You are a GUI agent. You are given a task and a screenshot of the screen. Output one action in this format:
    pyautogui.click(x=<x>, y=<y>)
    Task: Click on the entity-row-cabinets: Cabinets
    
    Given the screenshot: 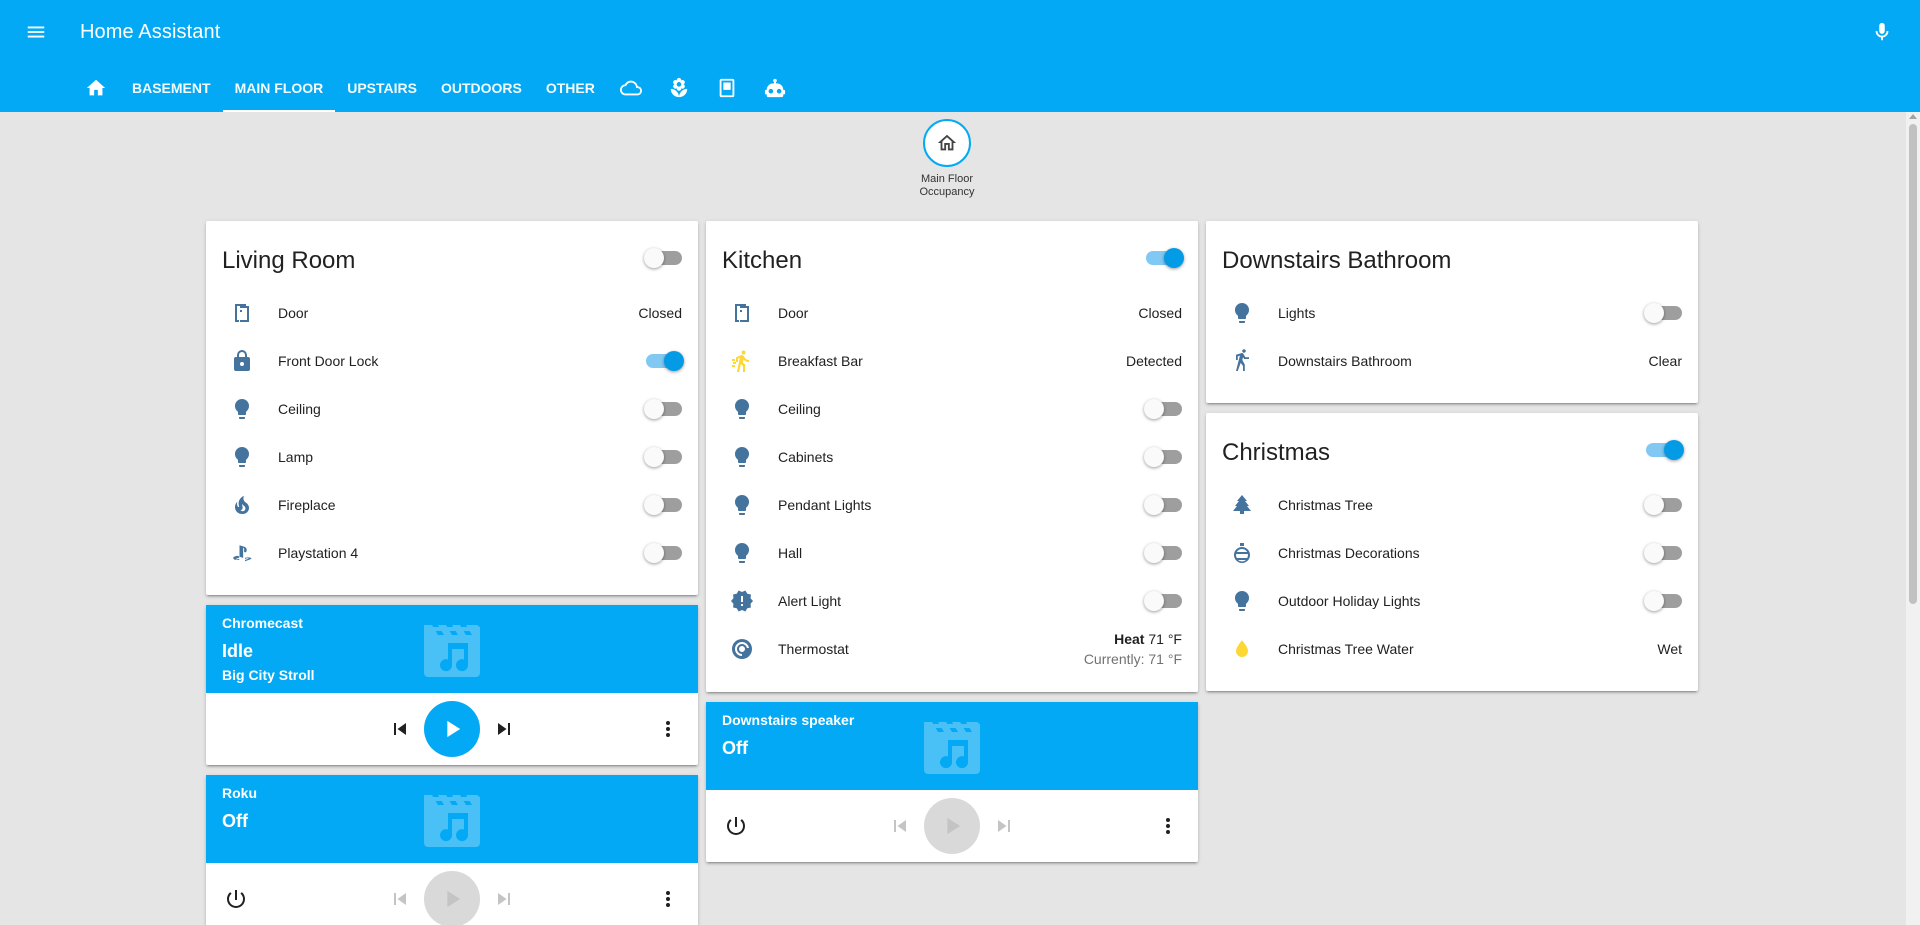 What is the action you would take?
    pyautogui.click(x=952, y=457)
    